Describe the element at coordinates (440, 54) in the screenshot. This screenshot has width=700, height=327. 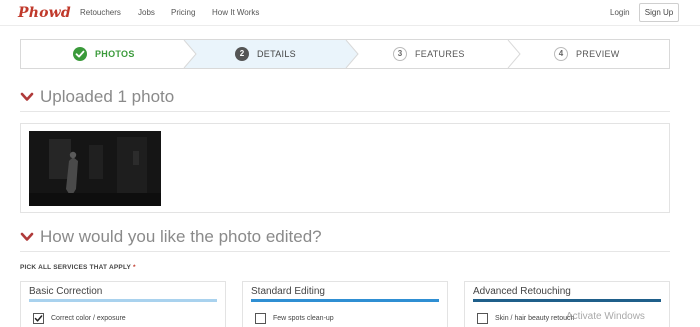
I see `step-label-features: FEATURES` at that location.